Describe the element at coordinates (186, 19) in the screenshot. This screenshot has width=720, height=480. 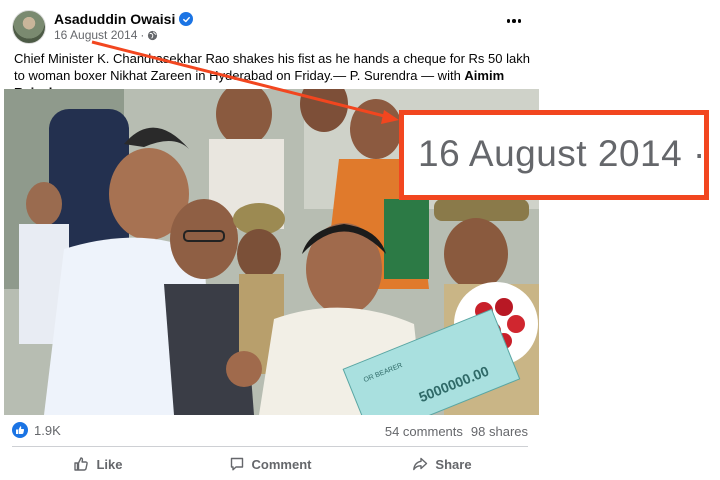
I see `verified-badge-icon` at that location.